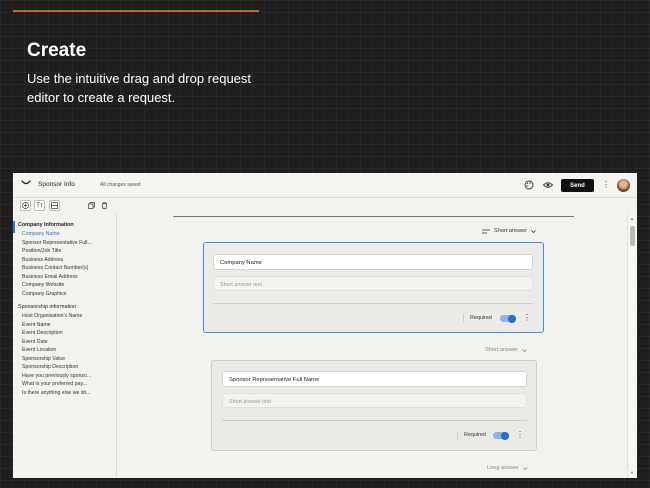  I want to click on sidebar-item-business-contact-number: Business Contact Number(s), so click(55, 268).